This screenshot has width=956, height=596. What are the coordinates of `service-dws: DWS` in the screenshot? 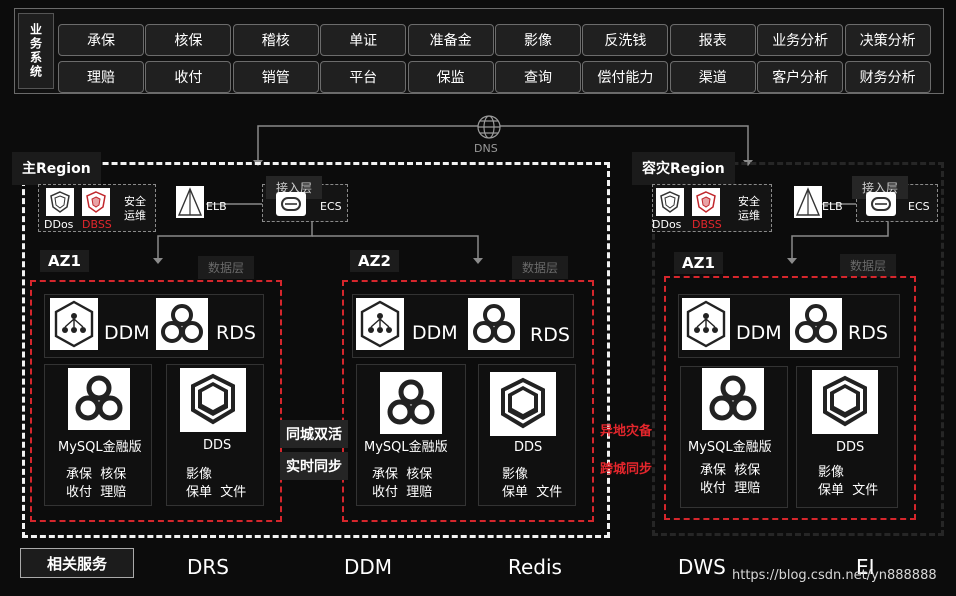 It's located at (702, 567).